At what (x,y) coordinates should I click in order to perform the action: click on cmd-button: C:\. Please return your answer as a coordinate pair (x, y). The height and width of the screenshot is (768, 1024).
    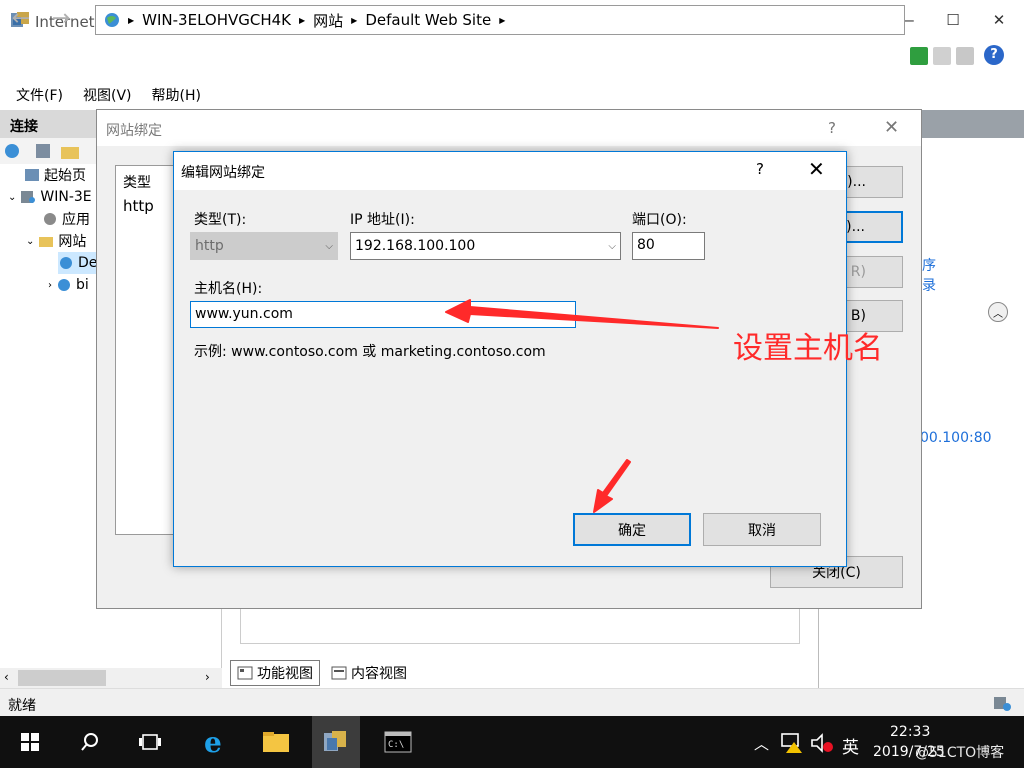
    Looking at the image, I should click on (398, 742).